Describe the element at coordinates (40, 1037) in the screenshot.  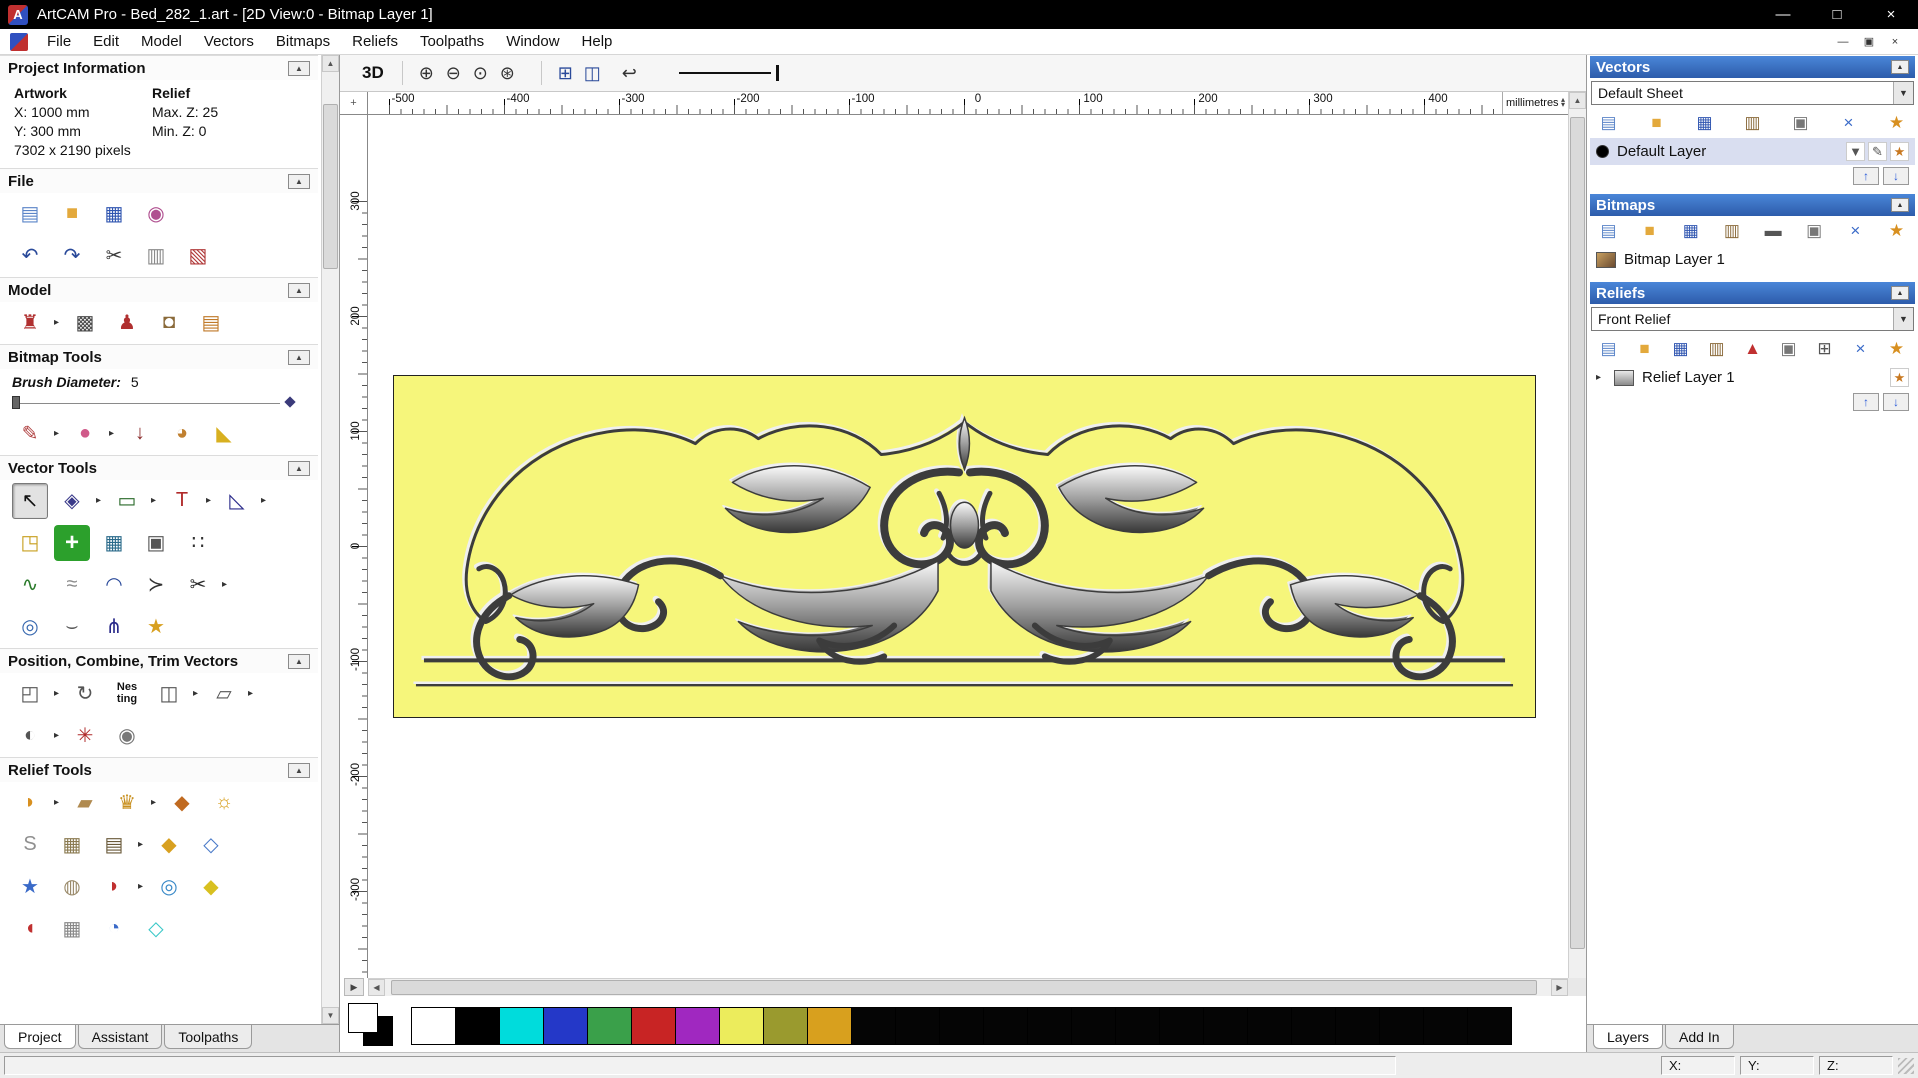
I see `tab-project: Project` at that location.